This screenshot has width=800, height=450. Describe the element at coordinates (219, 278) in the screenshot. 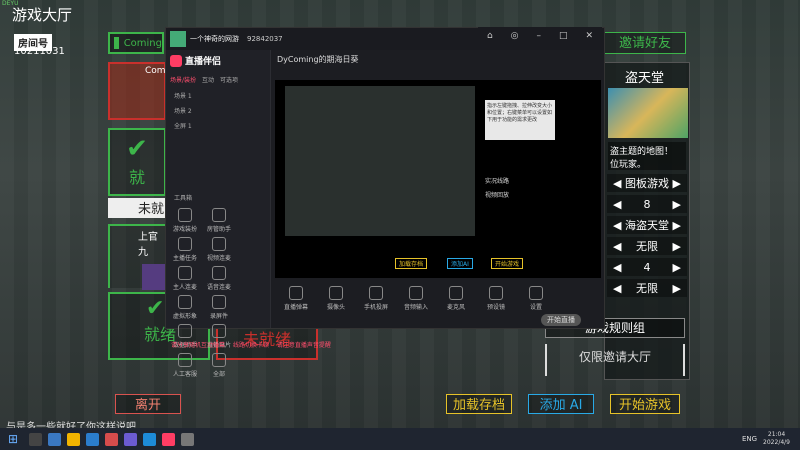

I see `tool-item: 语音连麦` at that location.